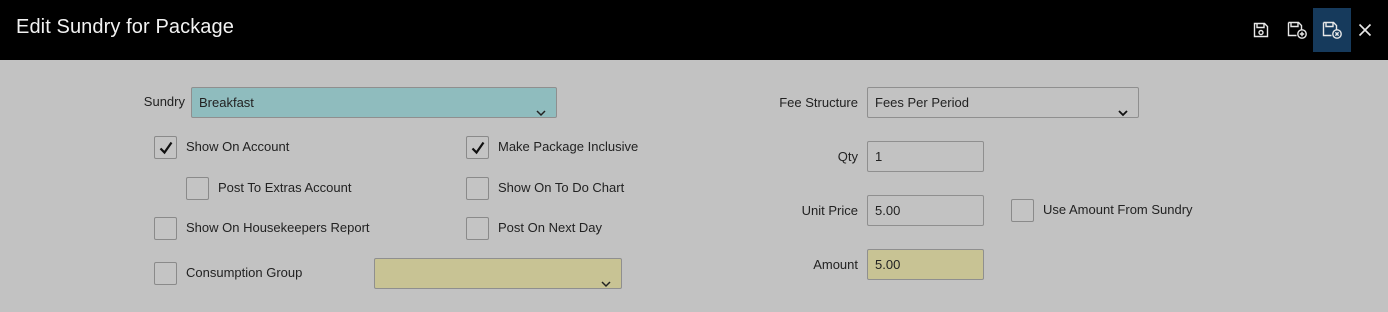  I want to click on show-on-account-label: Show On Account, so click(238, 146).